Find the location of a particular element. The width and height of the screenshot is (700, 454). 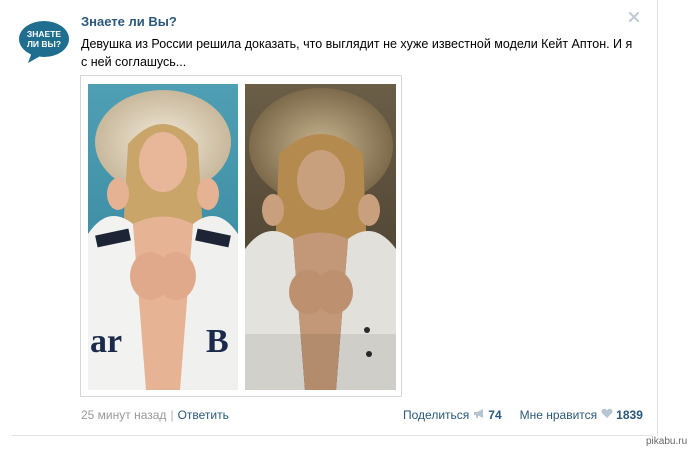

avatar-text-line2: ЛИ ВЫ? is located at coordinates (44, 44).